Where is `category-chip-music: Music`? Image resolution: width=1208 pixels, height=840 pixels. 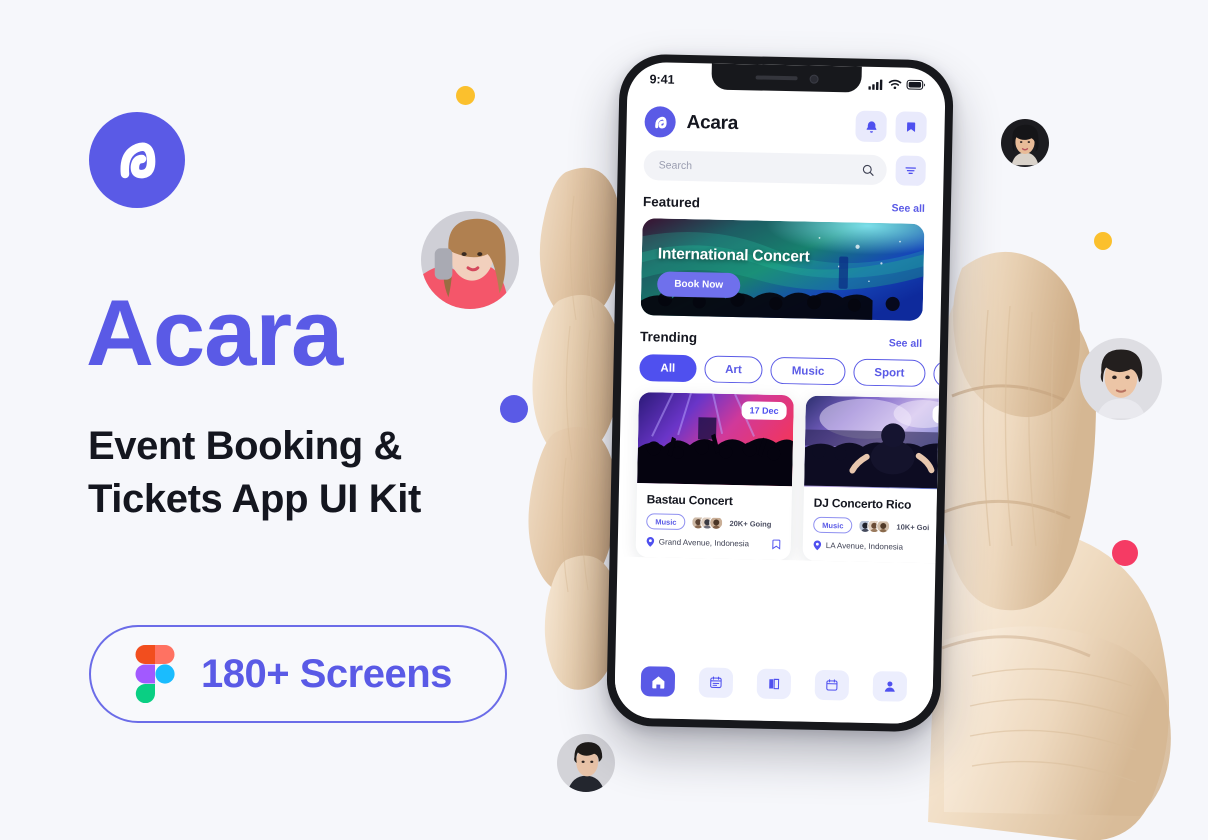
category-chip-music: Music is located at coordinates (808, 371).